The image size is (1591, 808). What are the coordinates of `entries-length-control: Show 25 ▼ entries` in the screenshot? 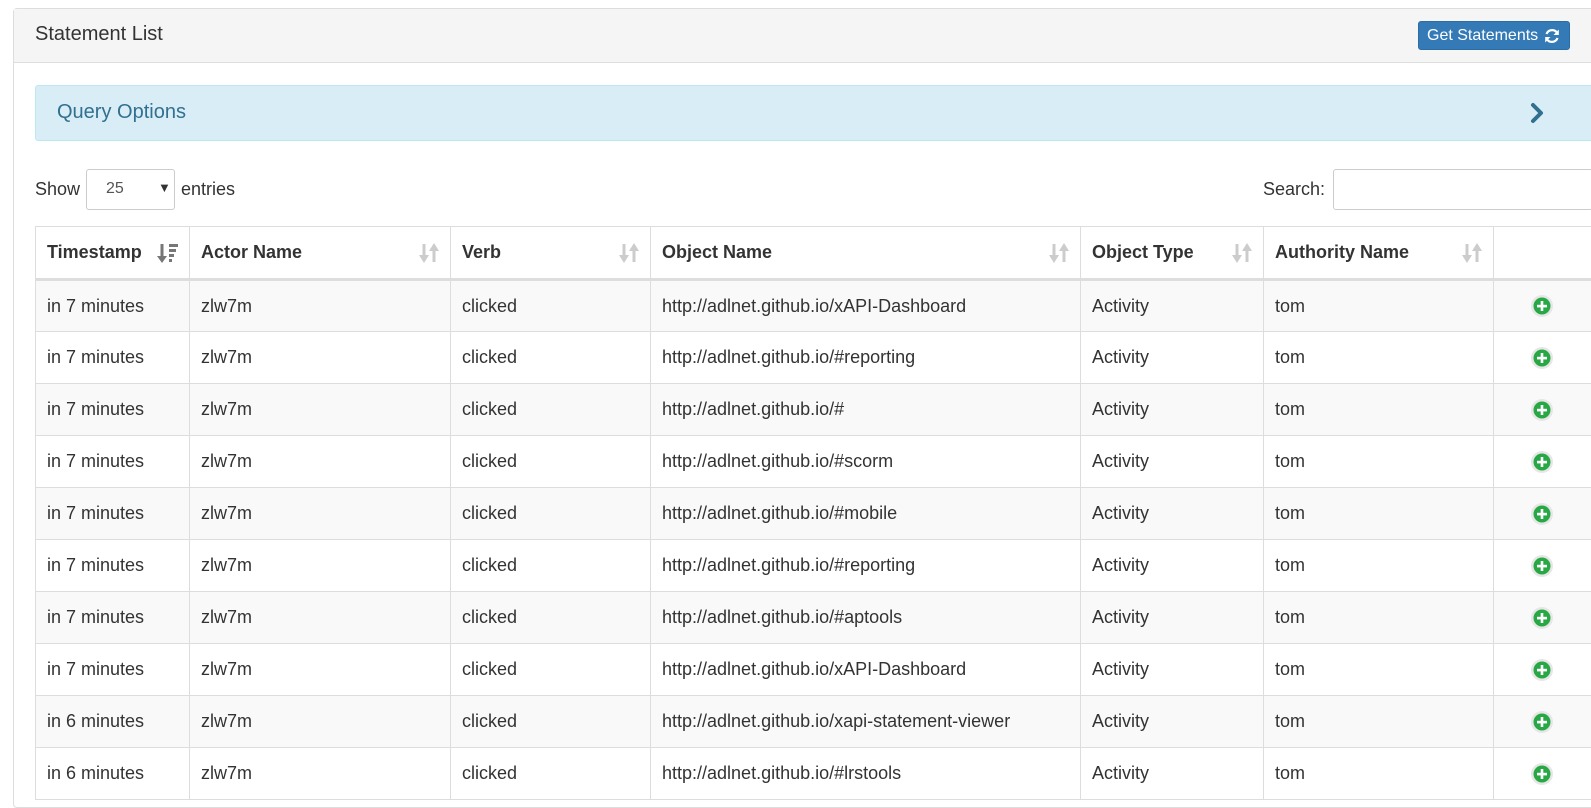 It's located at (135, 189).